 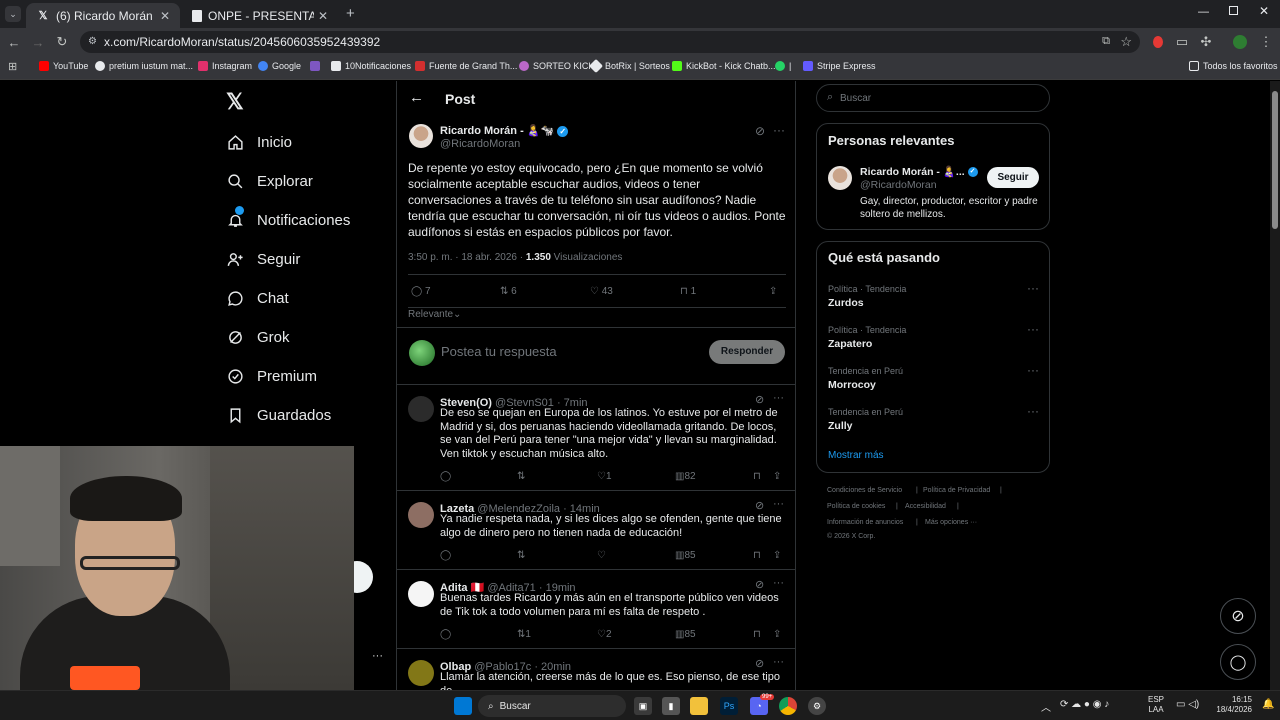 I want to click on nav-notificaciones: Notificaciones, so click(x=288, y=220).